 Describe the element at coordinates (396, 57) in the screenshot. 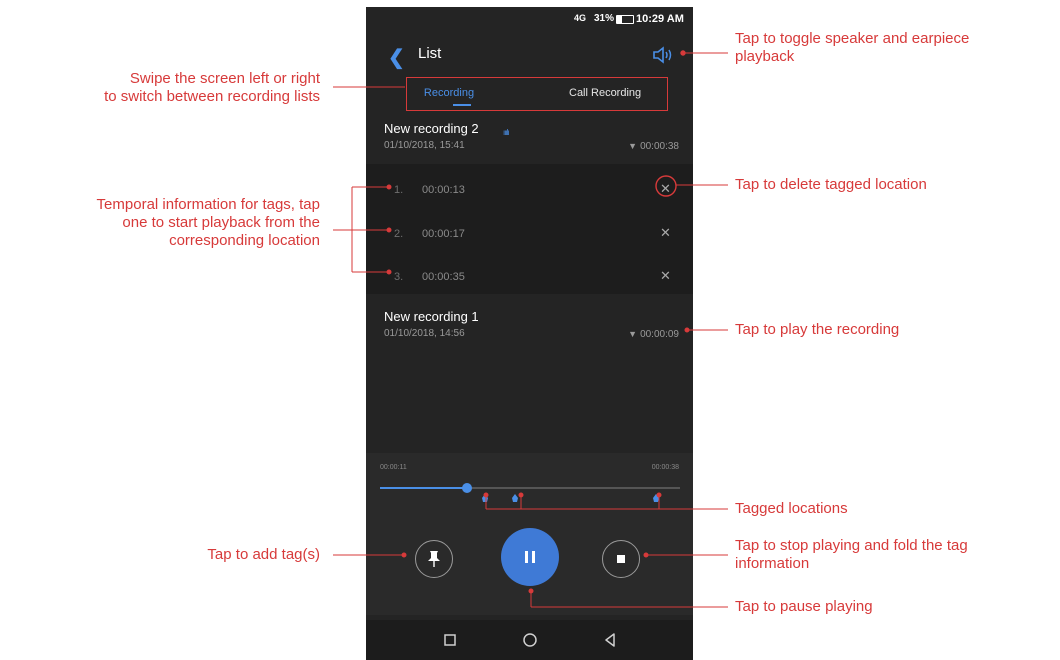

I see `back-icon: ❮` at that location.